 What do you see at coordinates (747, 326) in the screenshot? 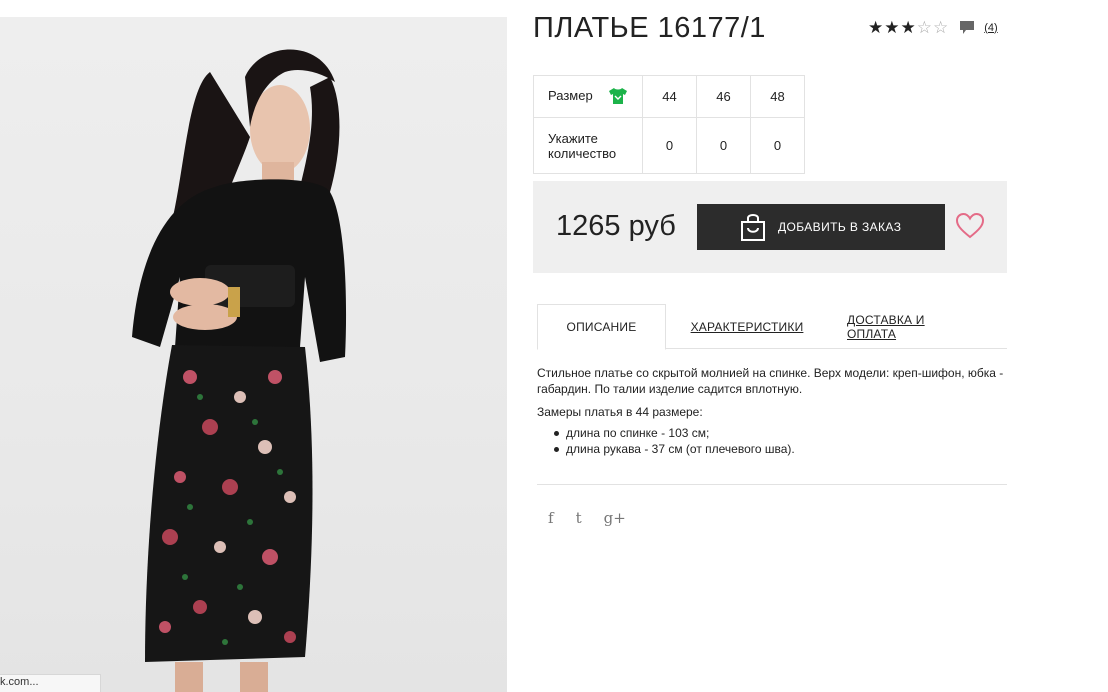
I see `tab-characteristics: ХАРАКТЕРИСТИКИ` at bounding box center [747, 326].